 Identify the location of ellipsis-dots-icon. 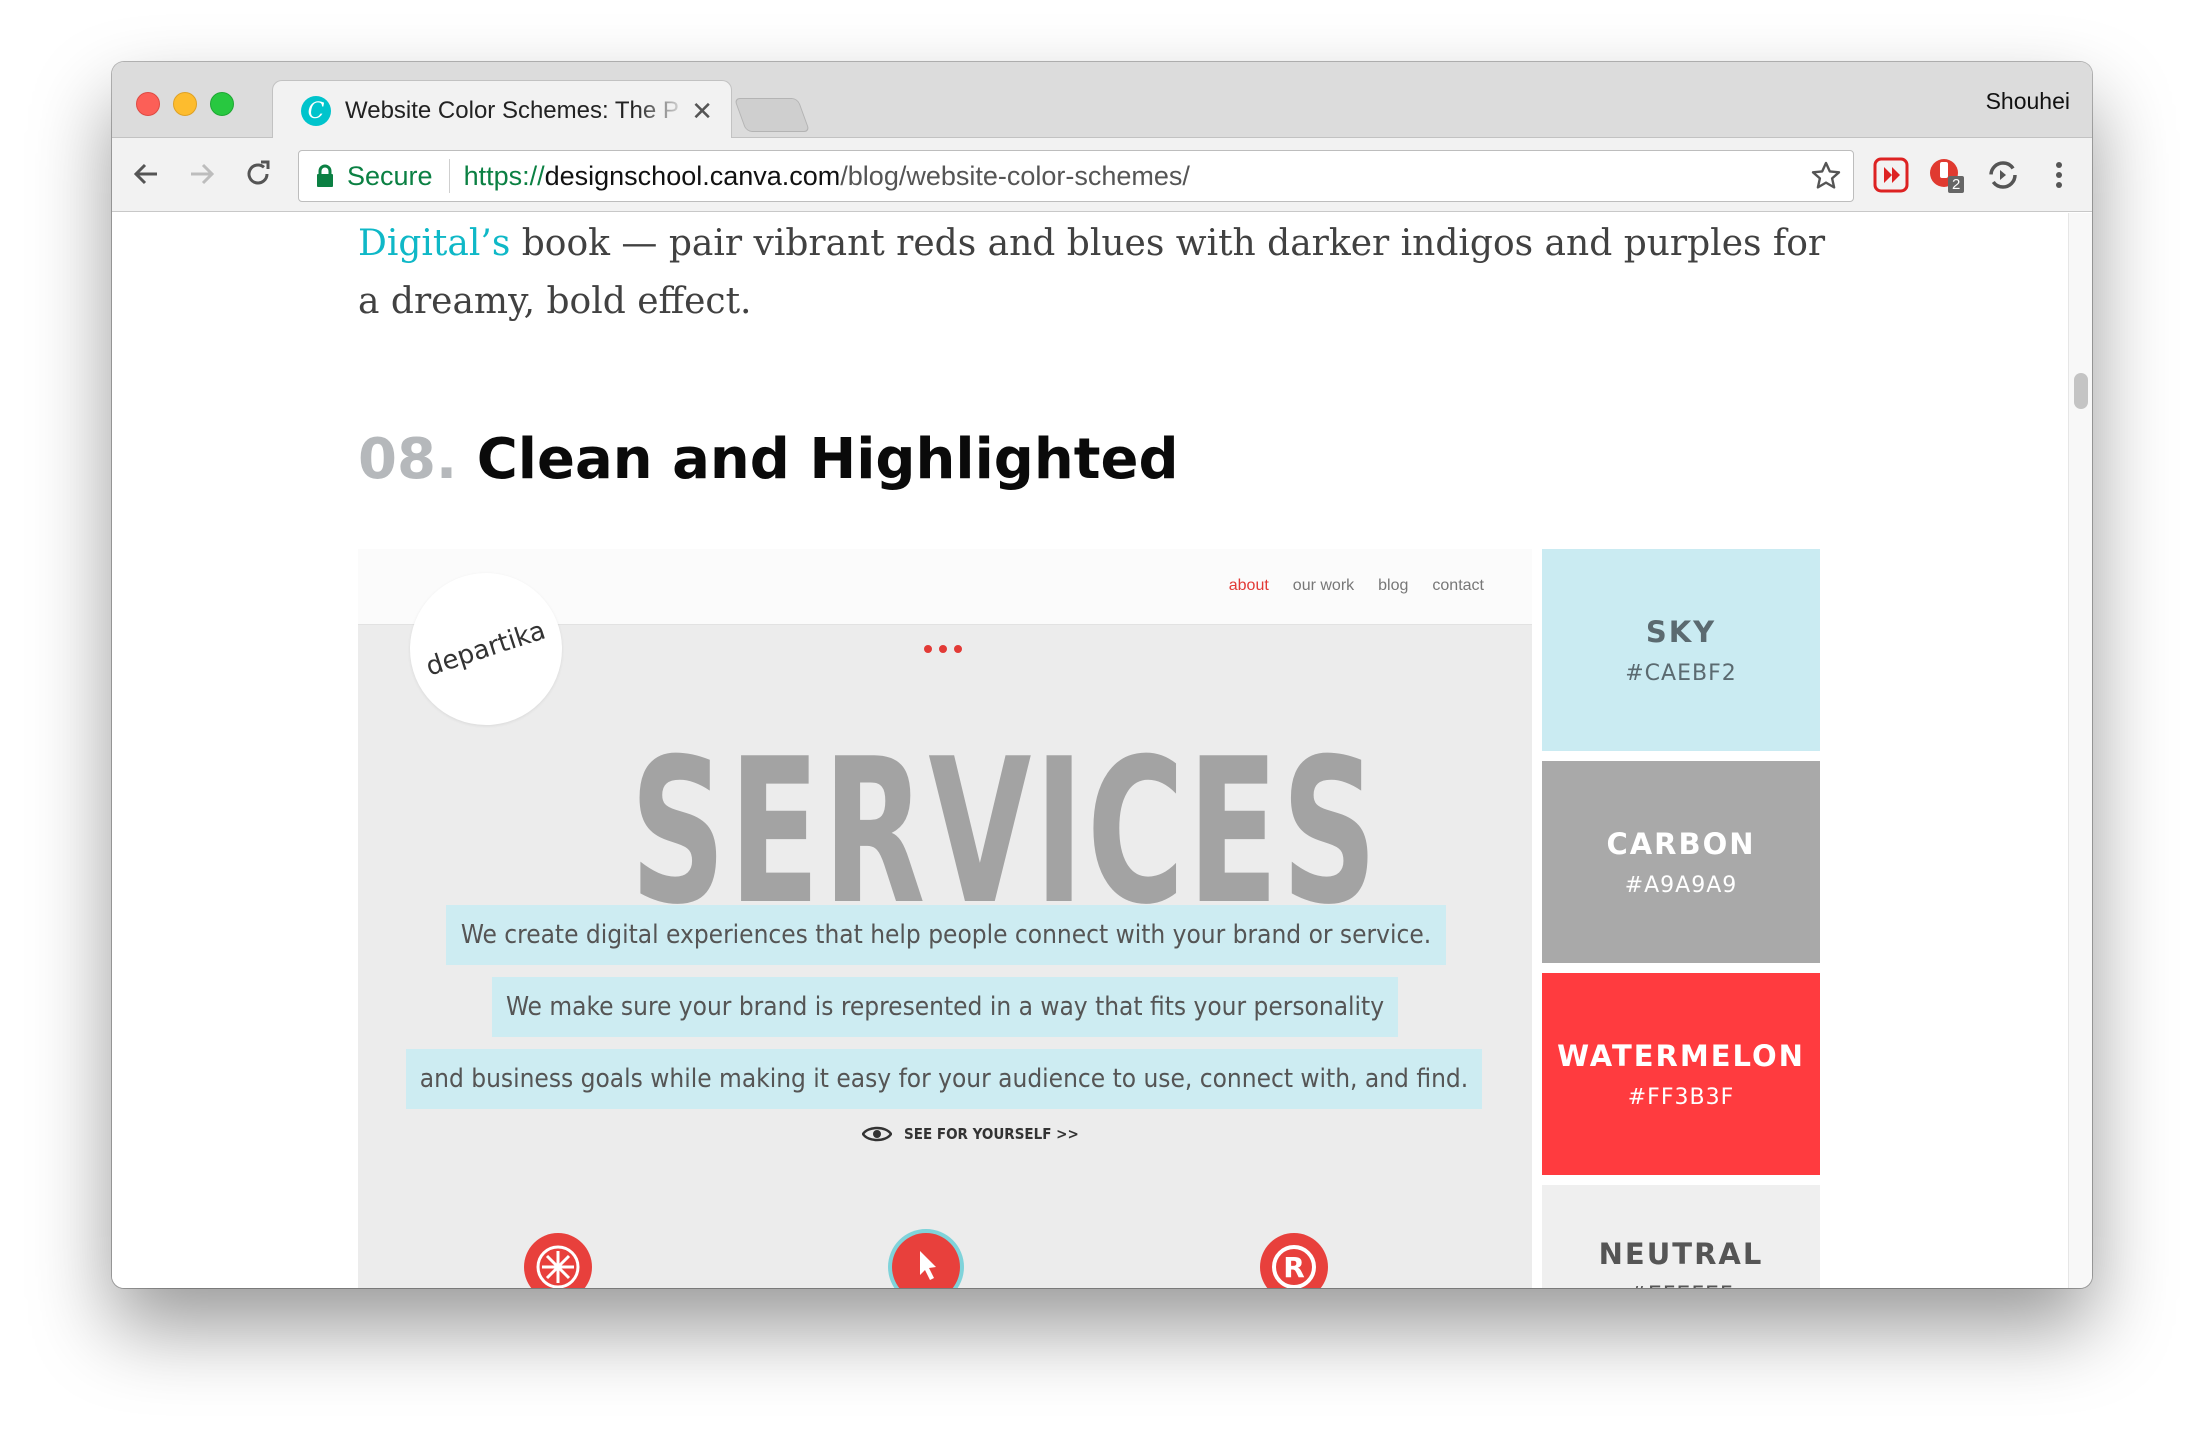
(943, 649).